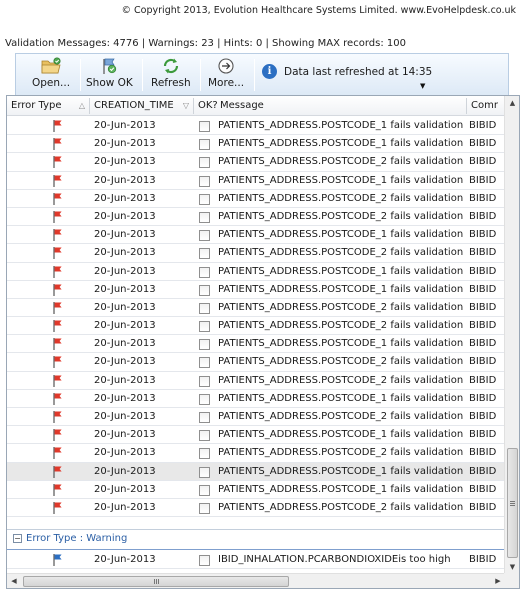  I want to click on group-divider, so click(256, 549).